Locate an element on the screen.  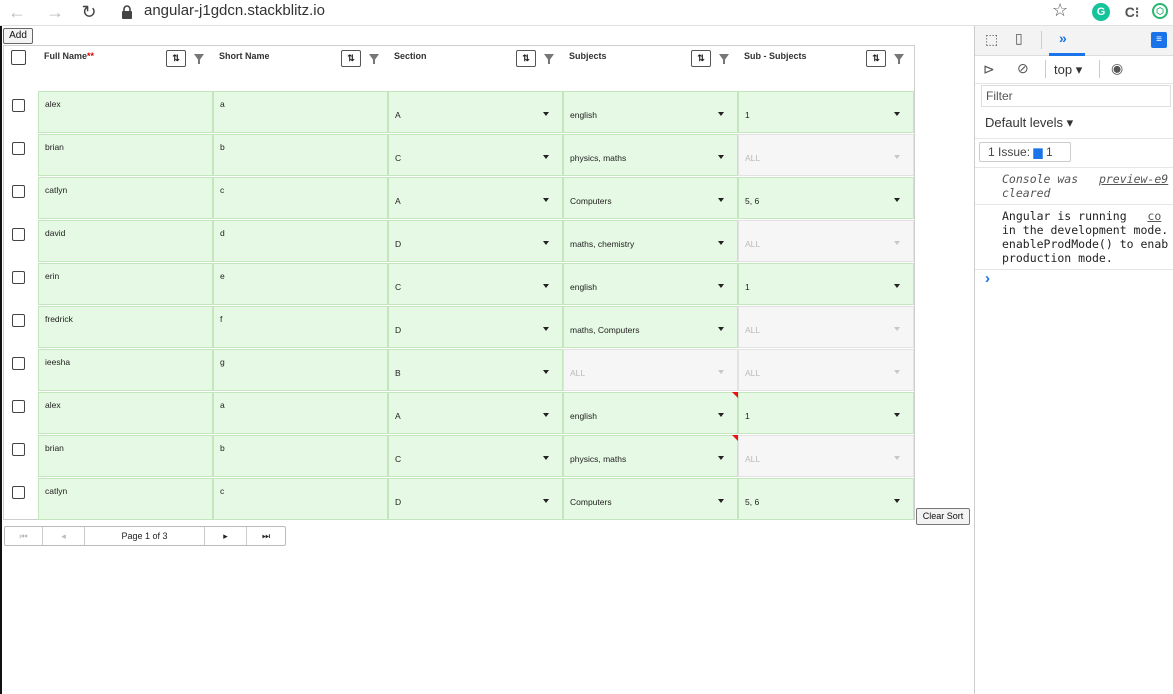
select-all-checkbox is located at coordinates (18, 57).